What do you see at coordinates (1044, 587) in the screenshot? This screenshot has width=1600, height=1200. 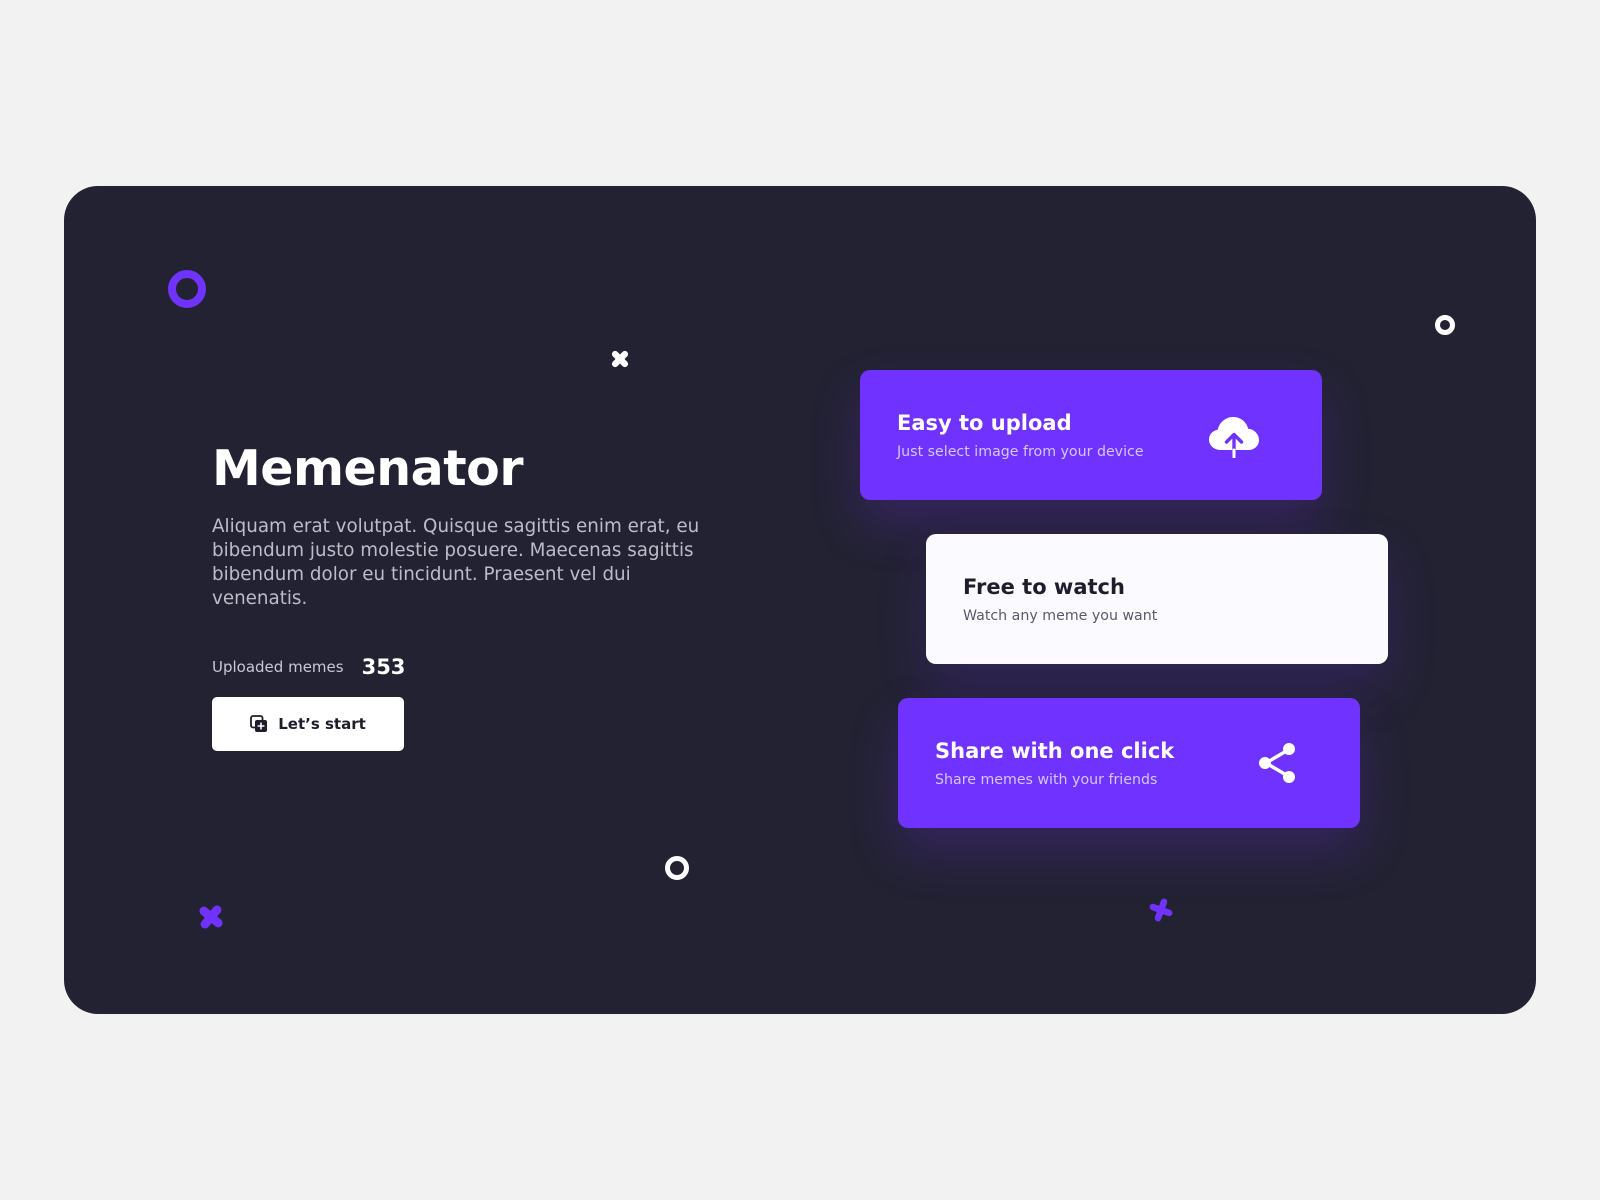 I see `feature-card-title: Free to watch` at bounding box center [1044, 587].